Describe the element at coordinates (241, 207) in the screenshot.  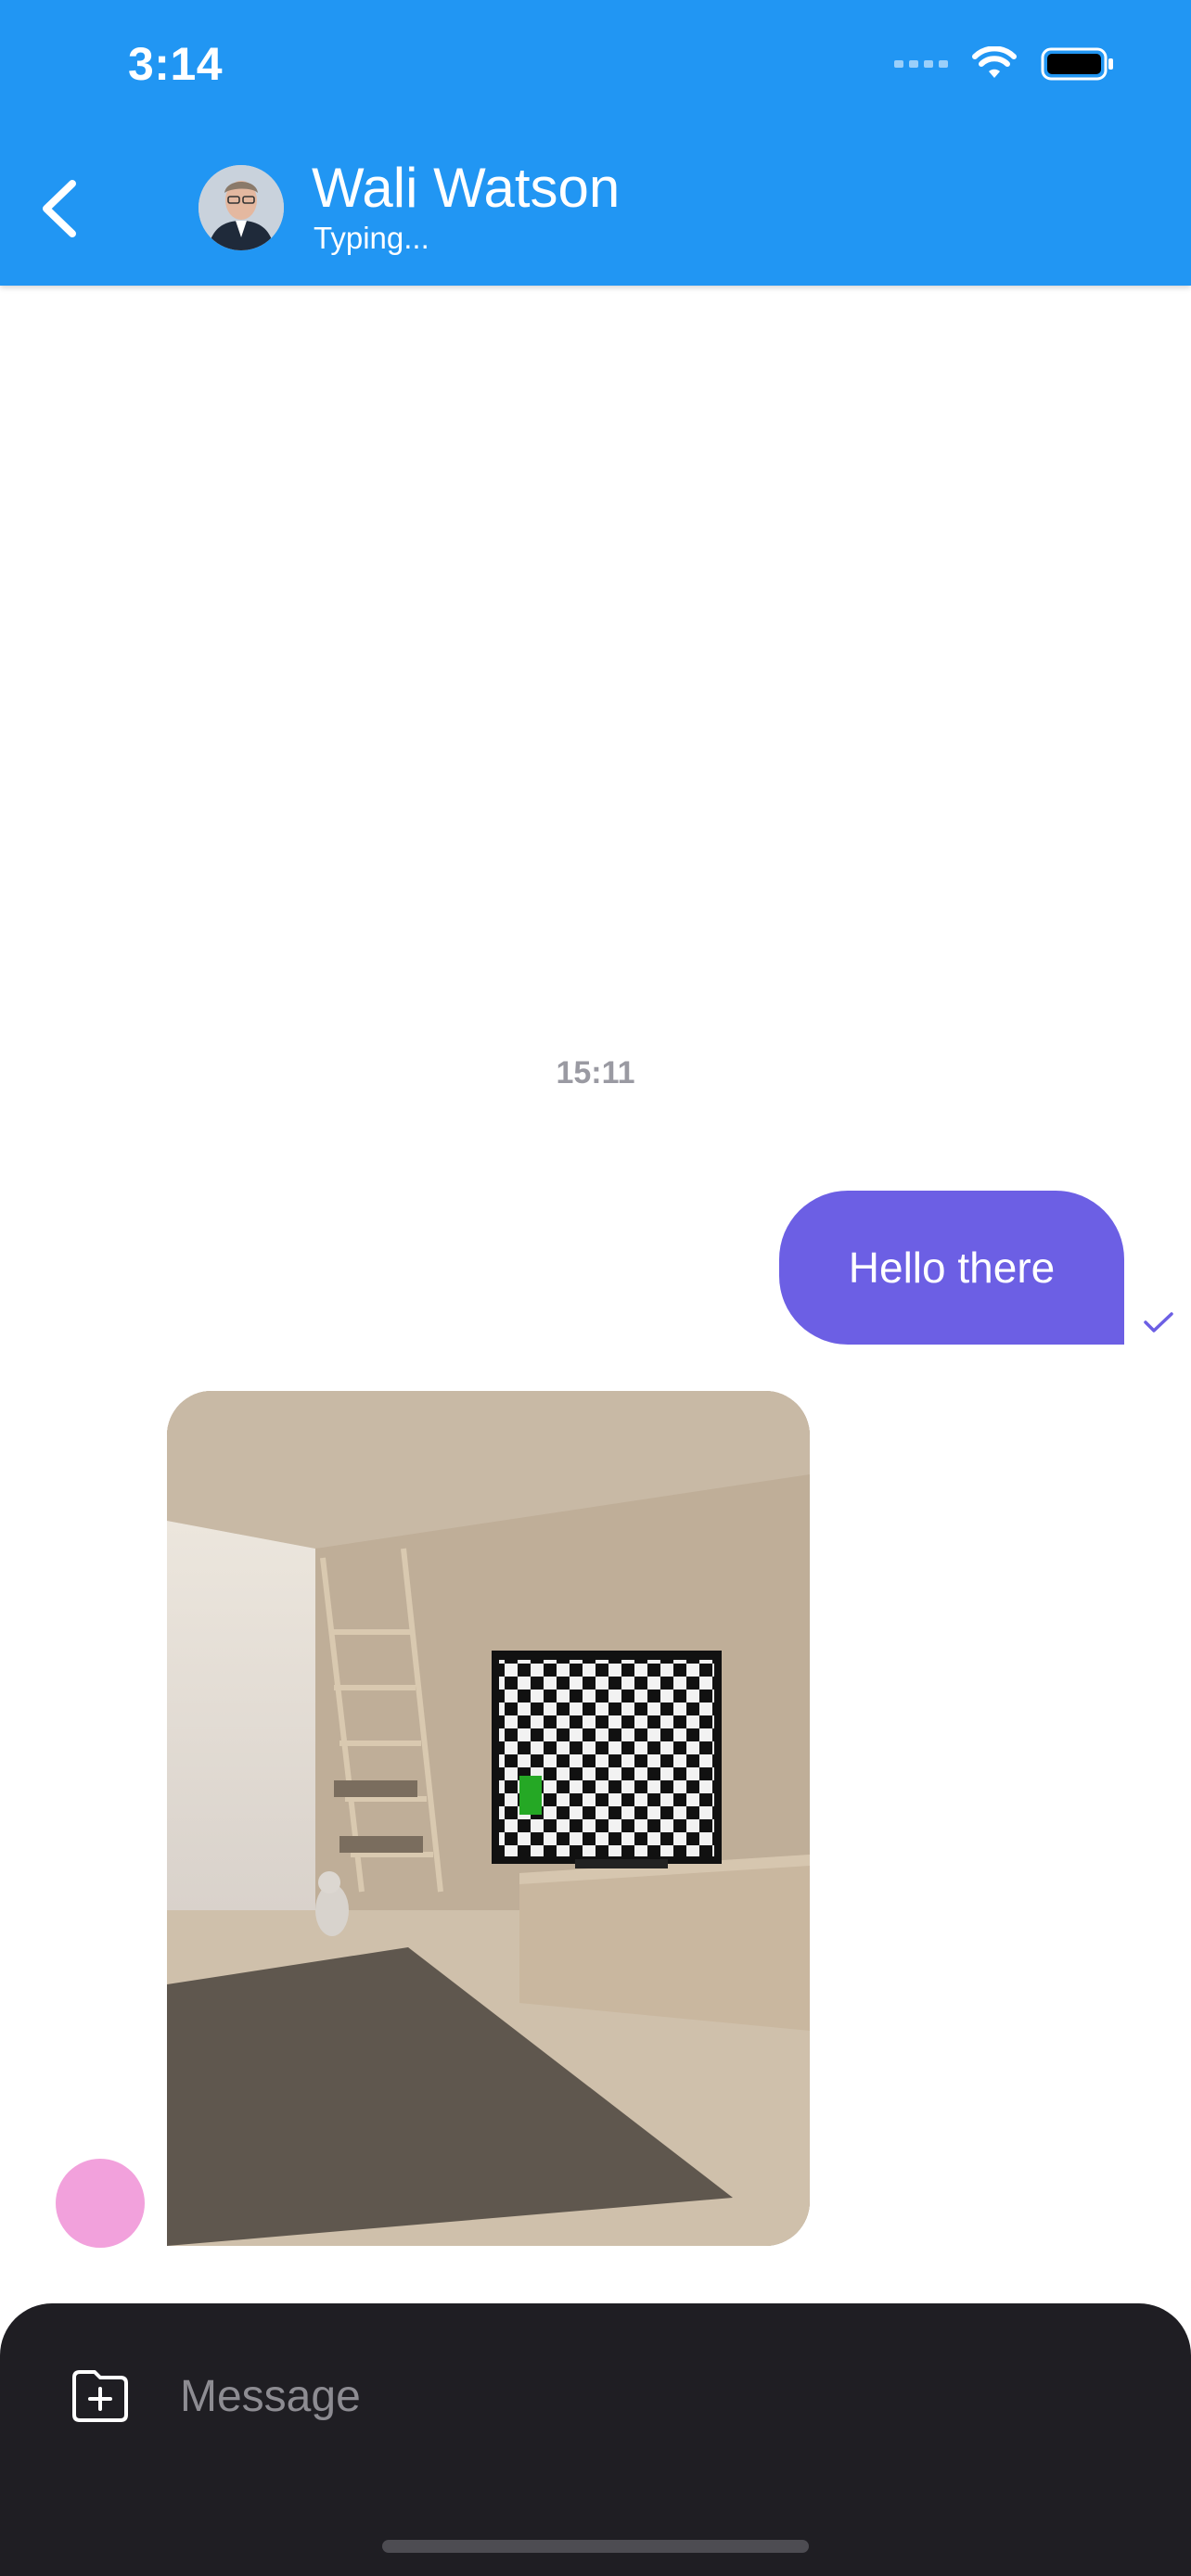
I see `contact-avatar` at that location.